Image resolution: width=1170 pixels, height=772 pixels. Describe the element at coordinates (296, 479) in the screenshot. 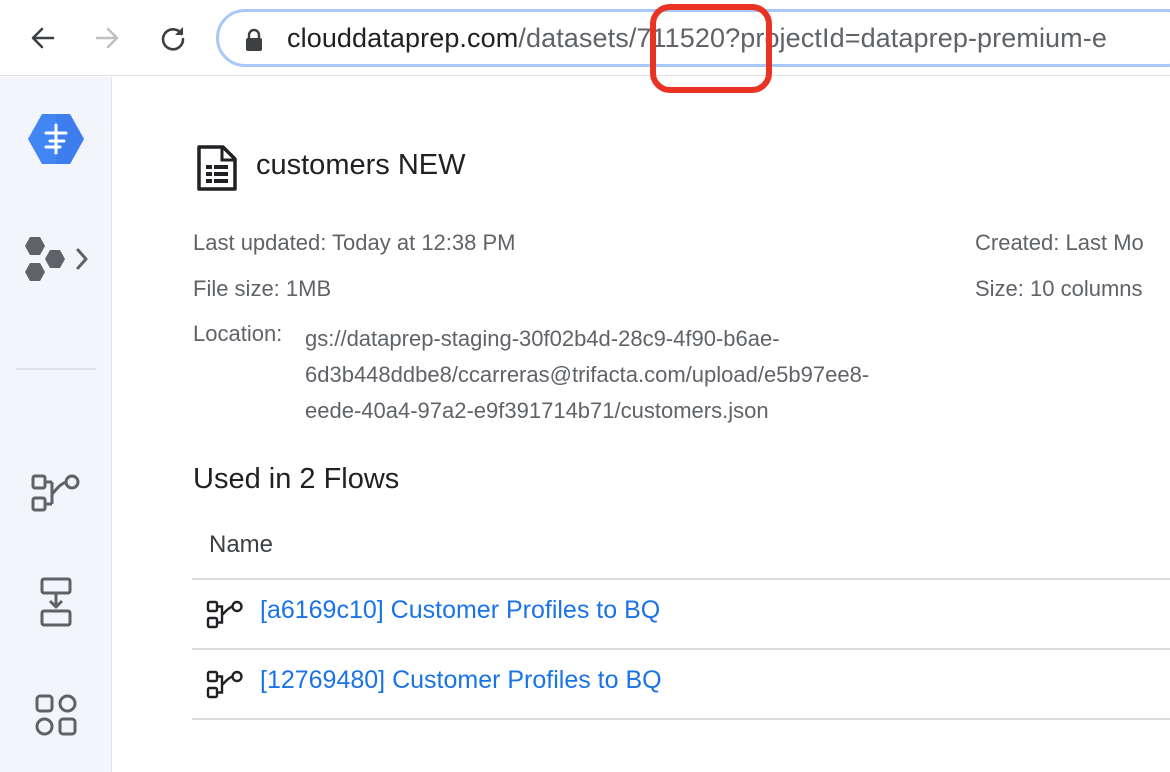

I see `flows-section-heading: Used in 2 Flows` at that location.